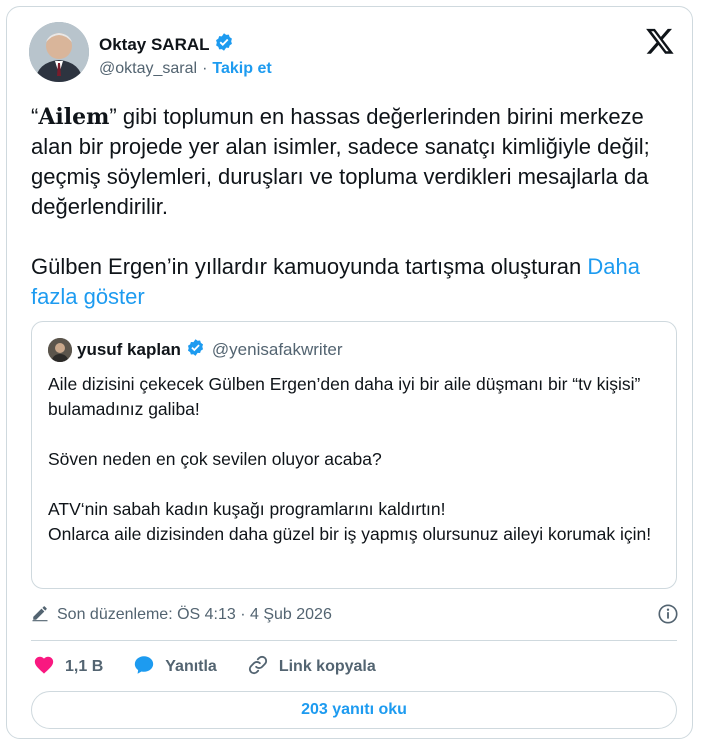  Describe the element at coordinates (74, 117) in the screenshot. I see `quoted-word: Ailem` at that location.